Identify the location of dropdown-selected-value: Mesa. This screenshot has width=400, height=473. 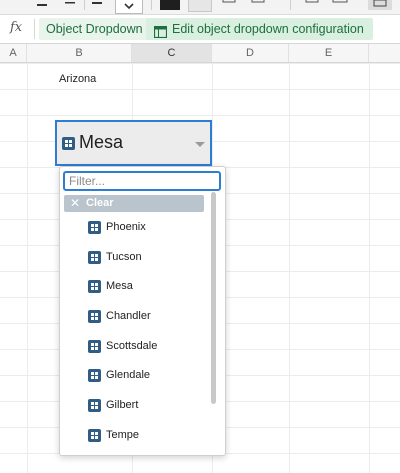
(101, 142).